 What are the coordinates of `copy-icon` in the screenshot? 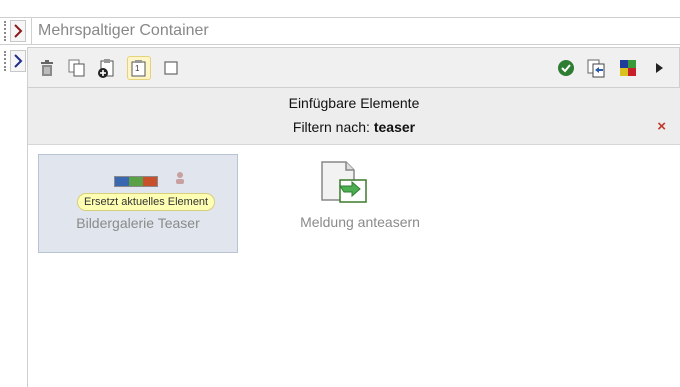 It's located at (76, 68).